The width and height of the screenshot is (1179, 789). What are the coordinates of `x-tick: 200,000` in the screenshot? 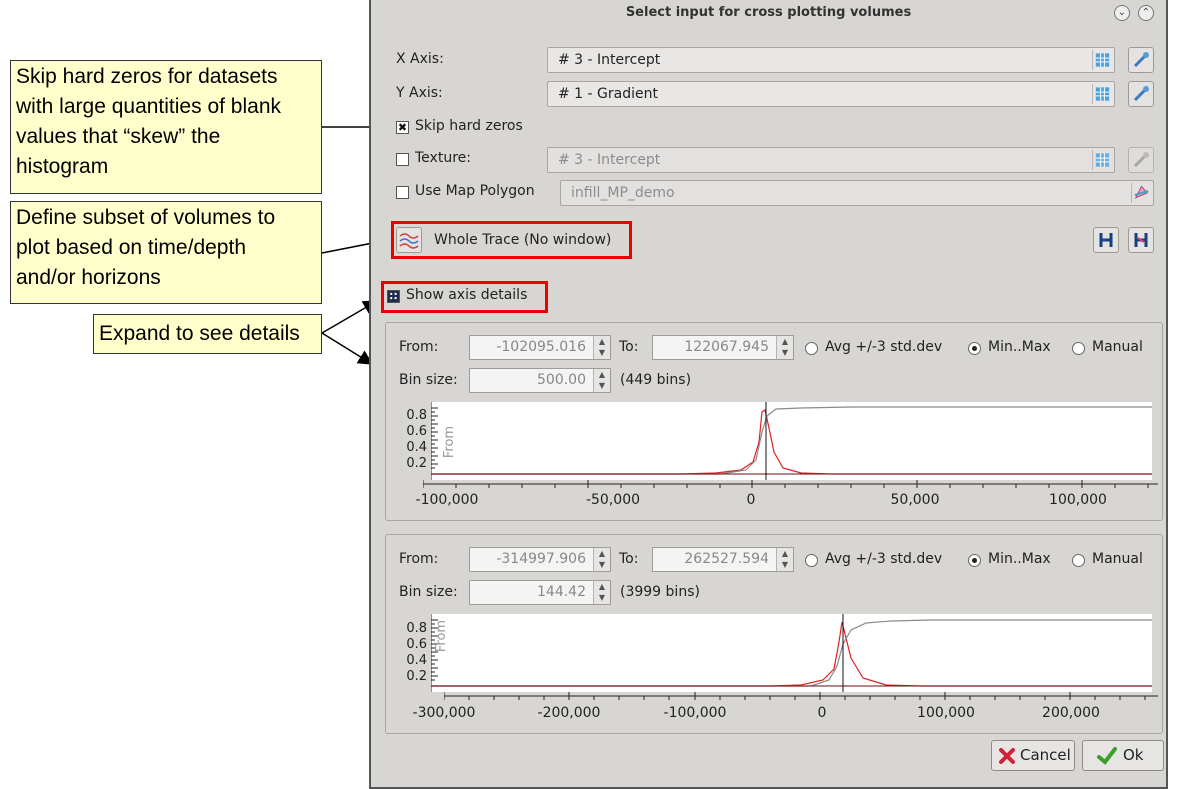 It's located at (1071, 713).